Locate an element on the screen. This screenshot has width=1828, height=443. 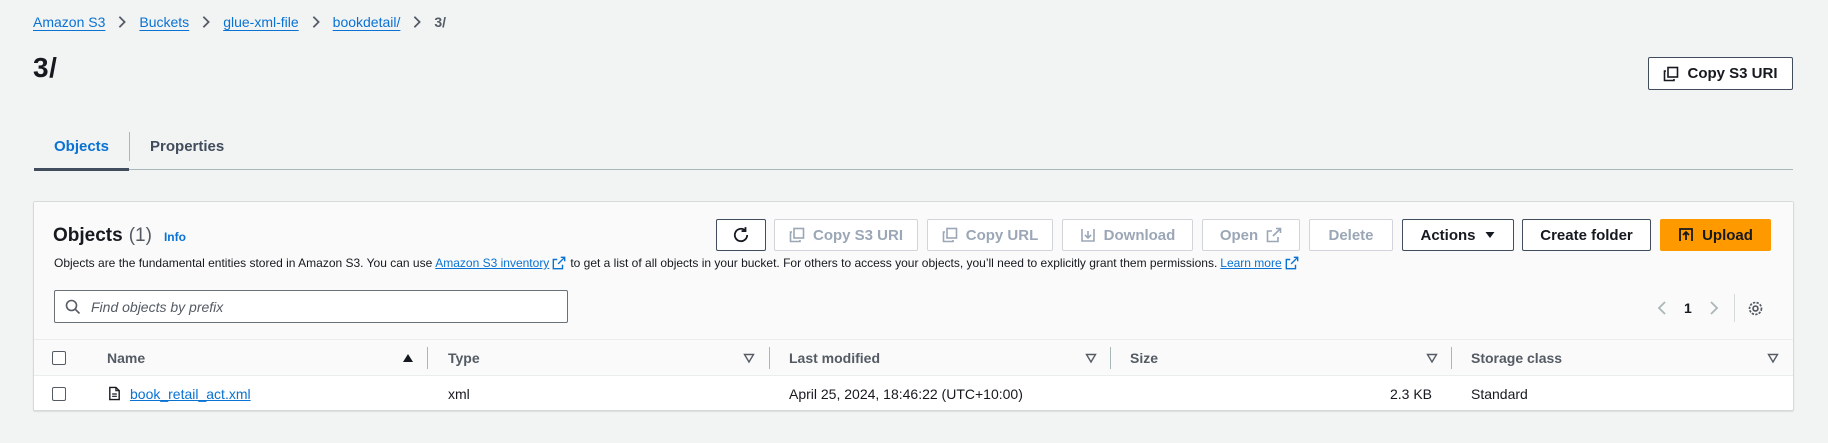
column-header-type: Type is located at coordinates (464, 358).